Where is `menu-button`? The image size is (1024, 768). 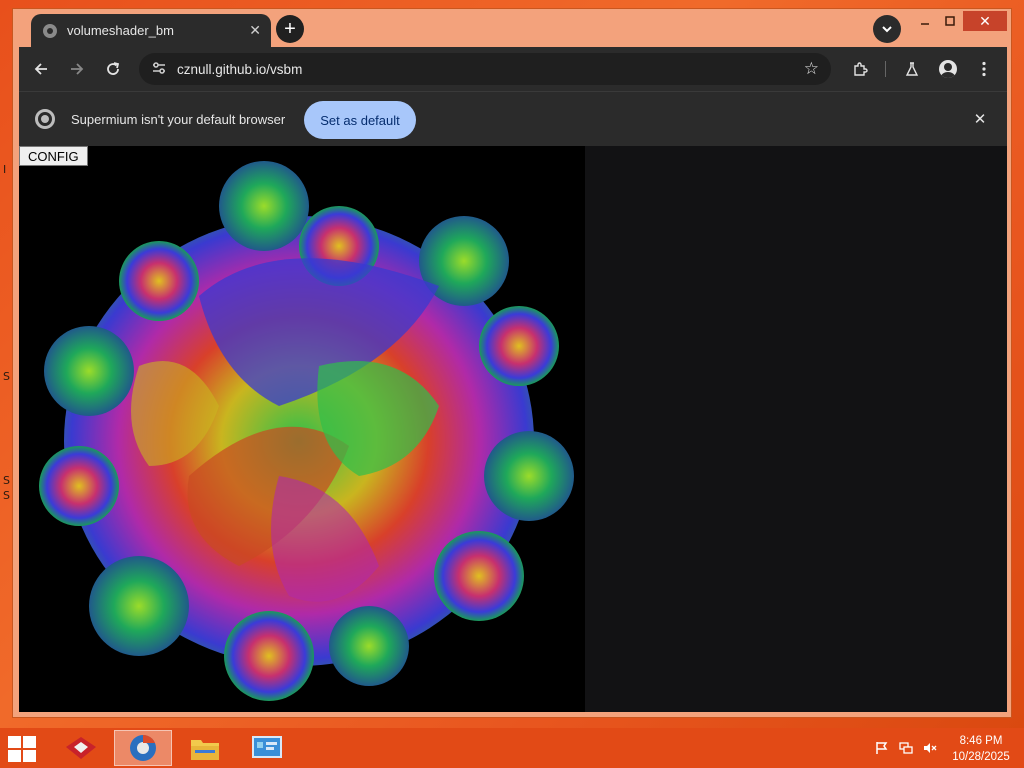
menu-button is located at coordinates (984, 69).